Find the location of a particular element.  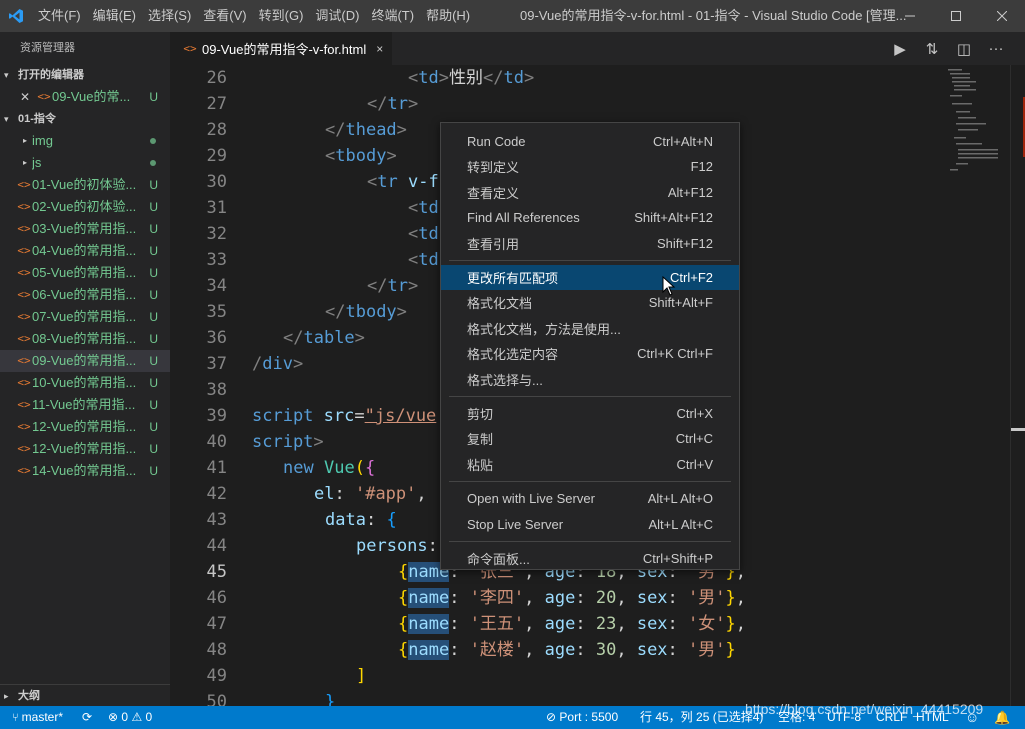

code-text: sex is located at coordinates (652, 598).